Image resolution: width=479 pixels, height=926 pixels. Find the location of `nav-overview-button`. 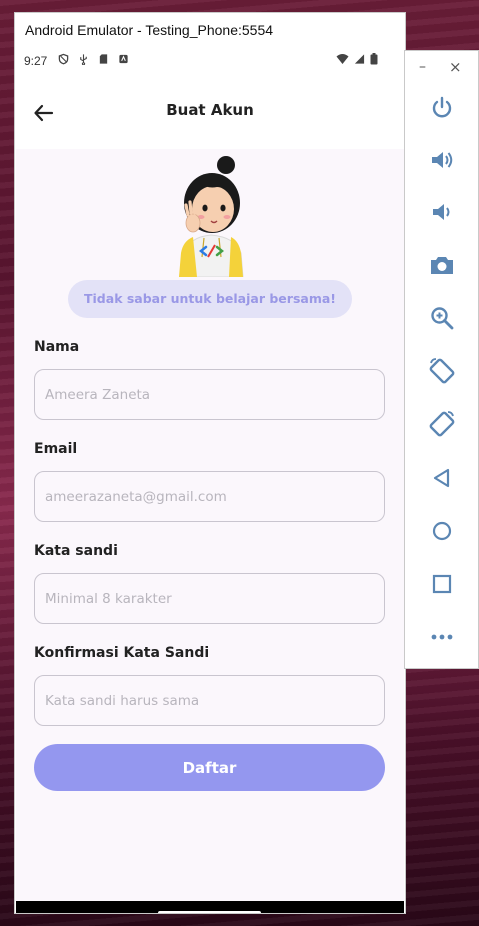

nav-overview-button is located at coordinates (442, 584).